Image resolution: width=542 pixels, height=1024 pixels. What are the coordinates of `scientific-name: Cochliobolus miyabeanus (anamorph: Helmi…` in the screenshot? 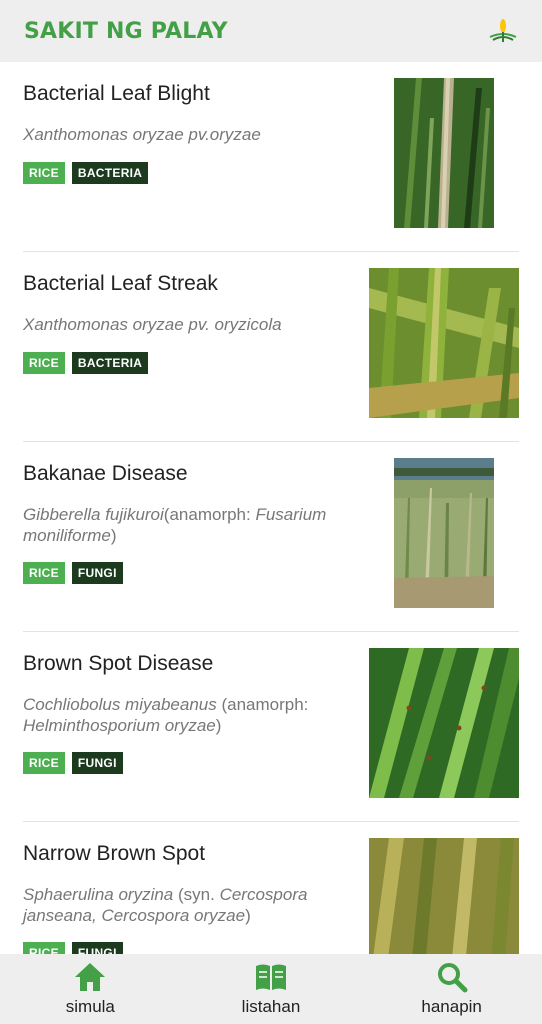 It's located at (166, 715).